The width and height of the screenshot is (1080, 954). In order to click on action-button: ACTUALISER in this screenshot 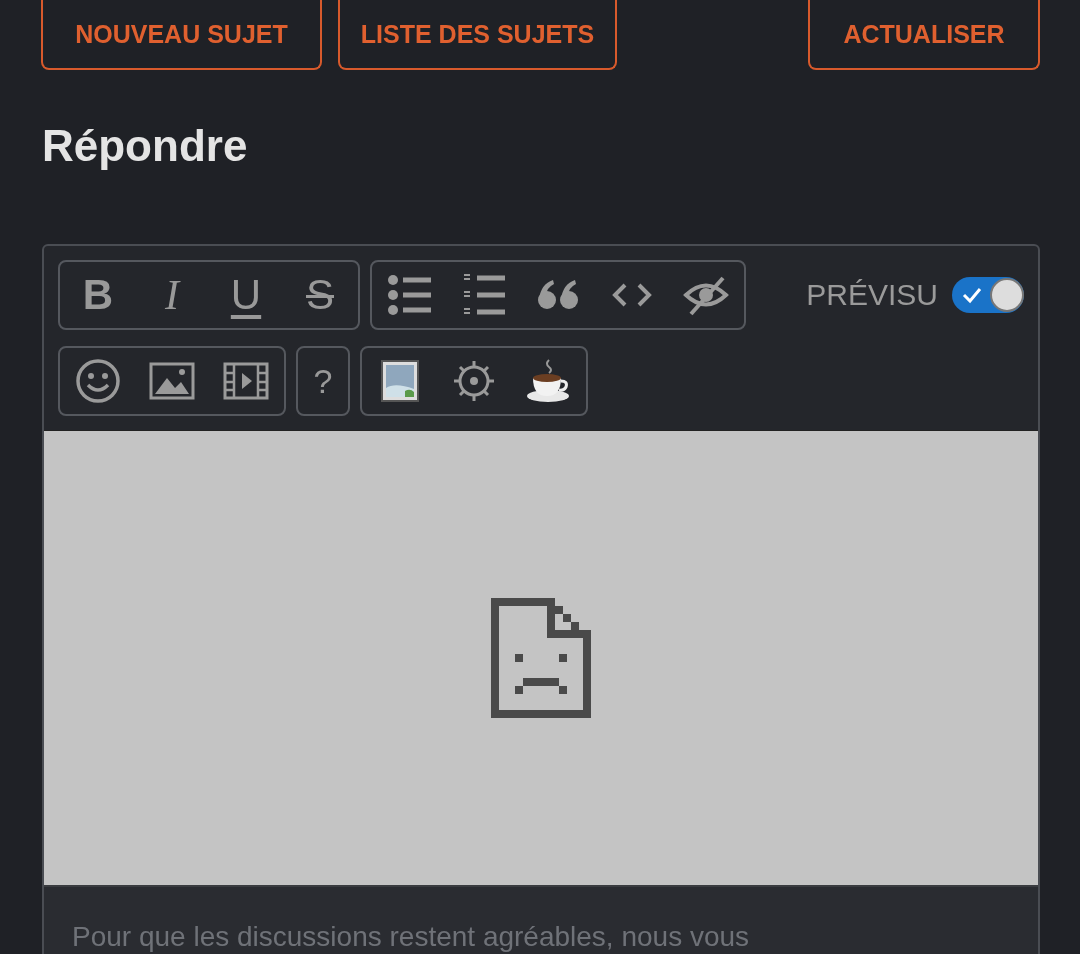, I will do `click(924, 35)`.